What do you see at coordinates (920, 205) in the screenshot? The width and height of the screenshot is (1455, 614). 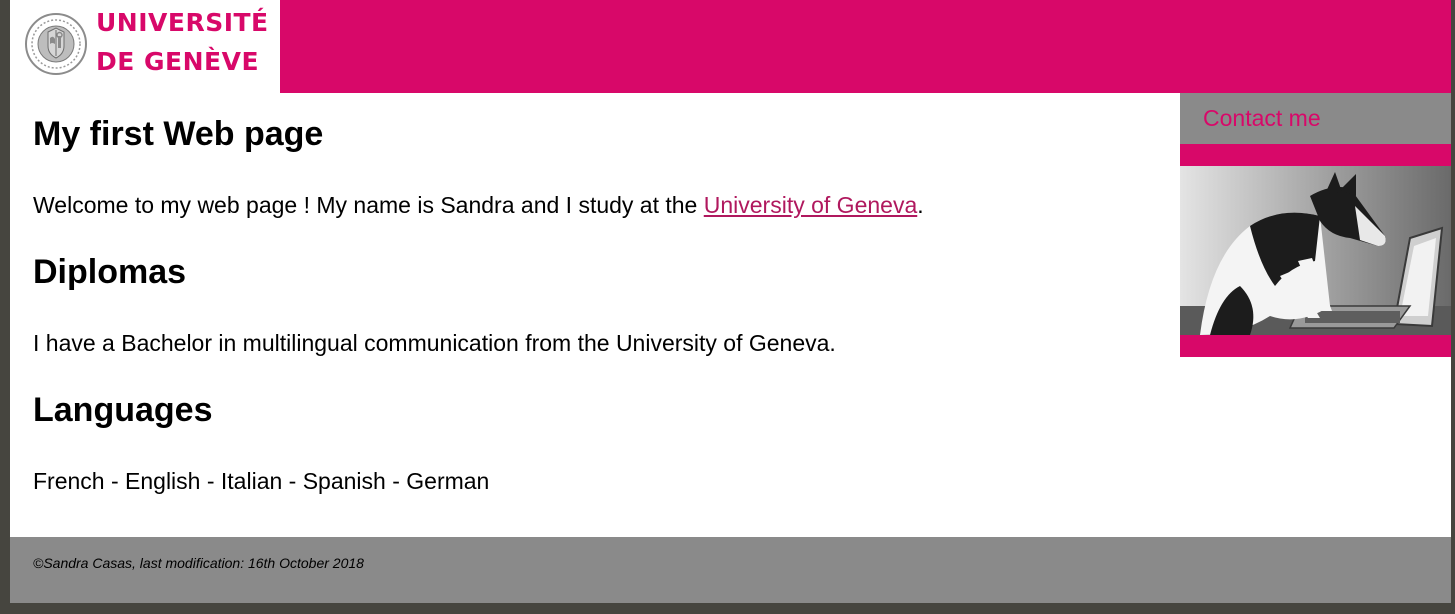 I see `welcome-text-after: .` at bounding box center [920, 205].